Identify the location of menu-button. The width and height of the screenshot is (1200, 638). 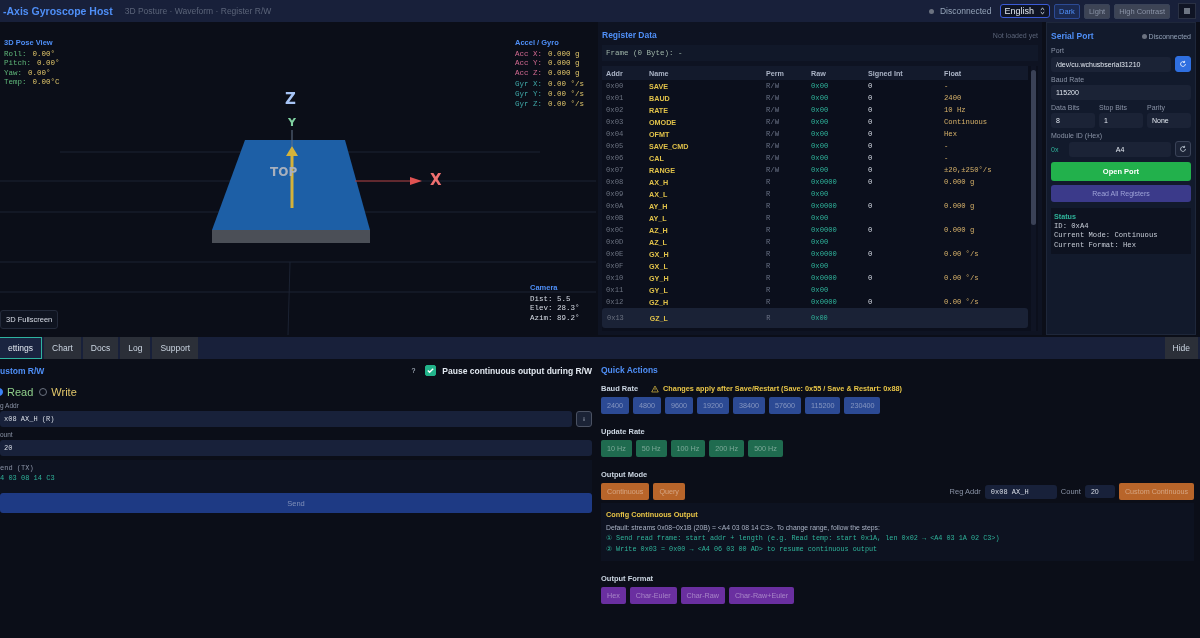
(1187, 11).